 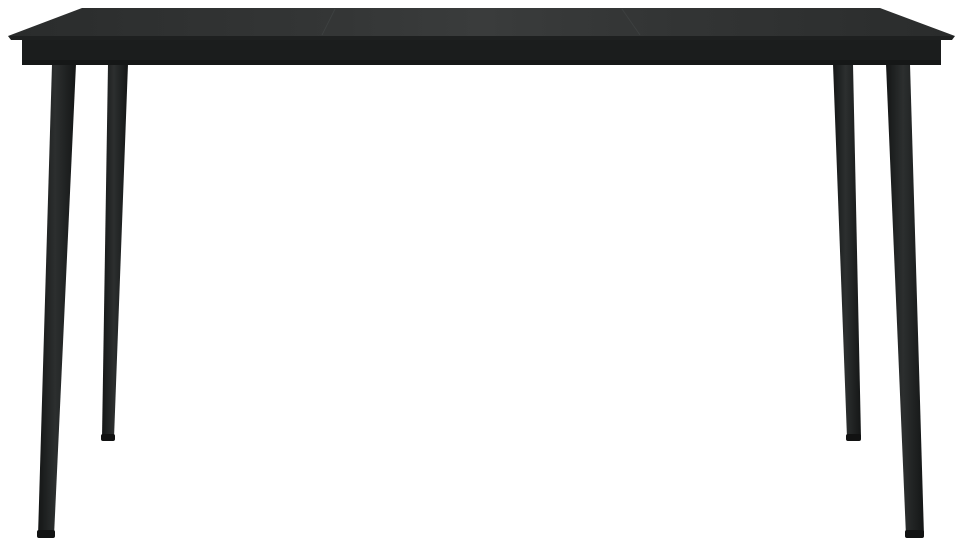 I want to click on table-leg-front-right, so click(x=905, y=300).